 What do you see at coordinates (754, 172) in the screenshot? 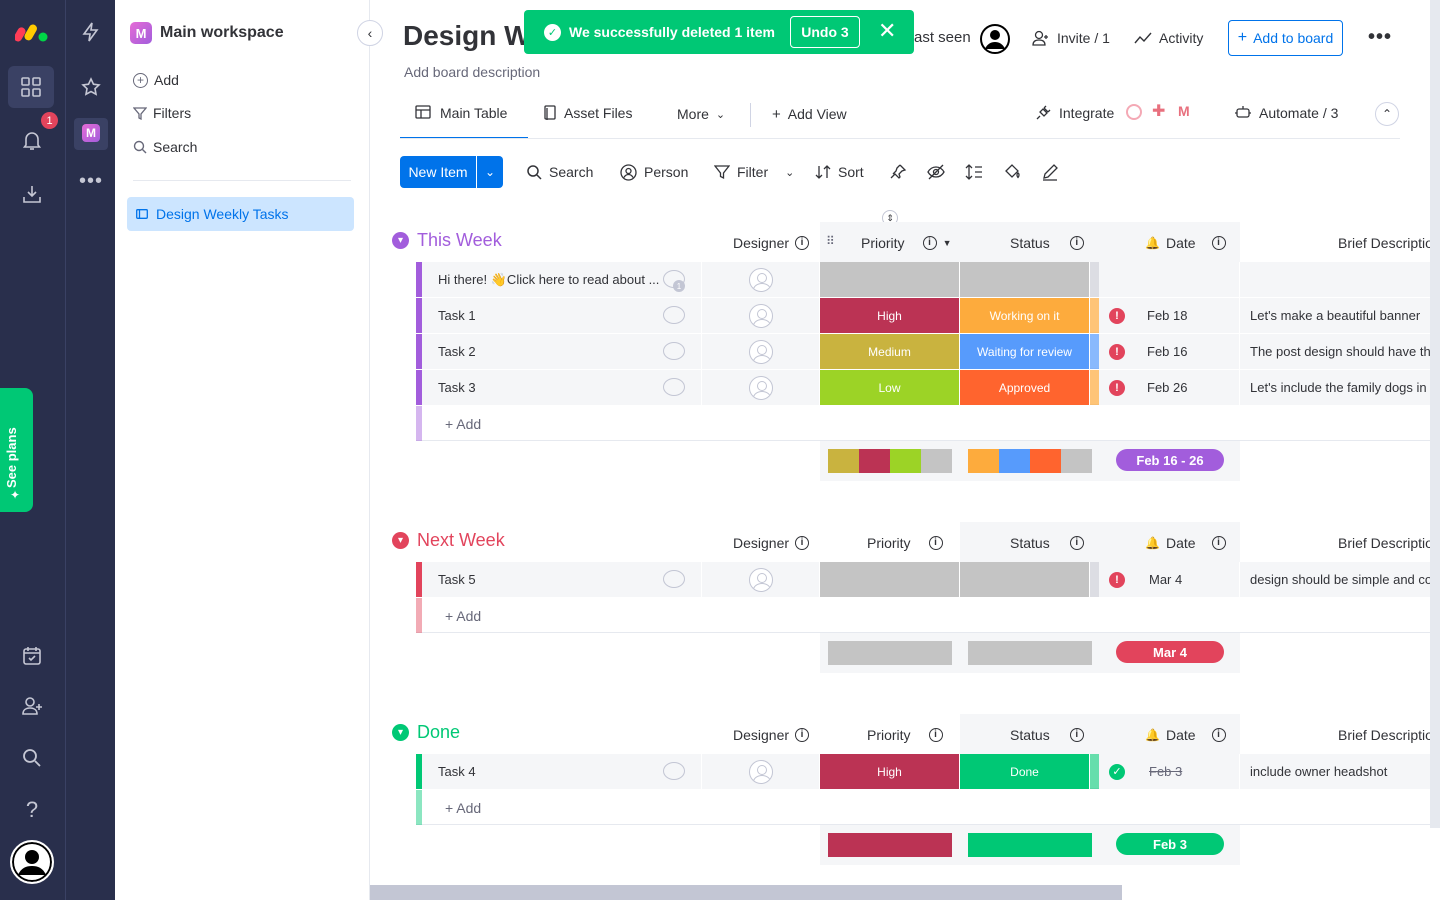
I see `filter-button: Filter ⌄` at bounding box center [754, 172].